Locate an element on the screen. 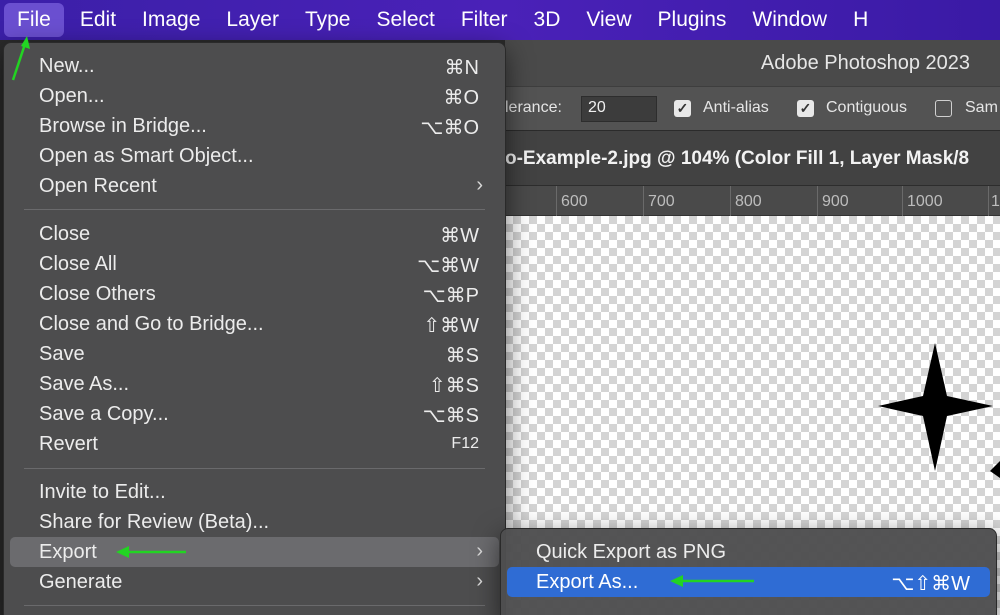 The height and width of the screenshot is (615, 1000). menu-select: Select is located at coordinates (405, 20).